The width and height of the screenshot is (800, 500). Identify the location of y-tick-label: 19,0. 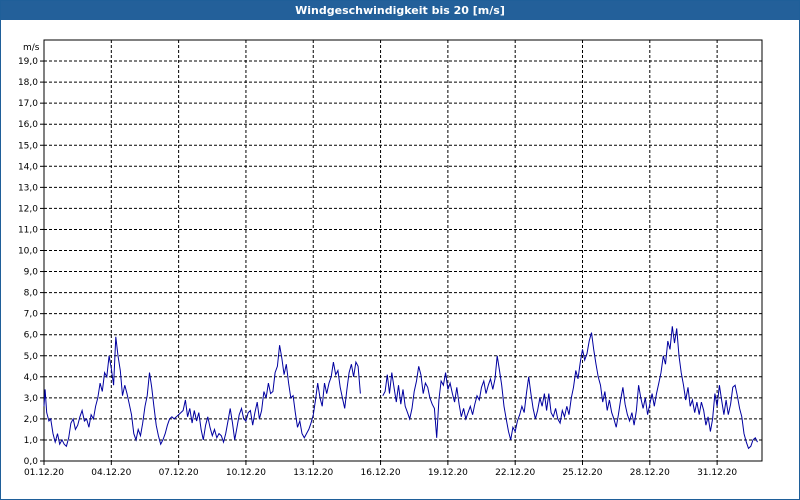
(28, 62).